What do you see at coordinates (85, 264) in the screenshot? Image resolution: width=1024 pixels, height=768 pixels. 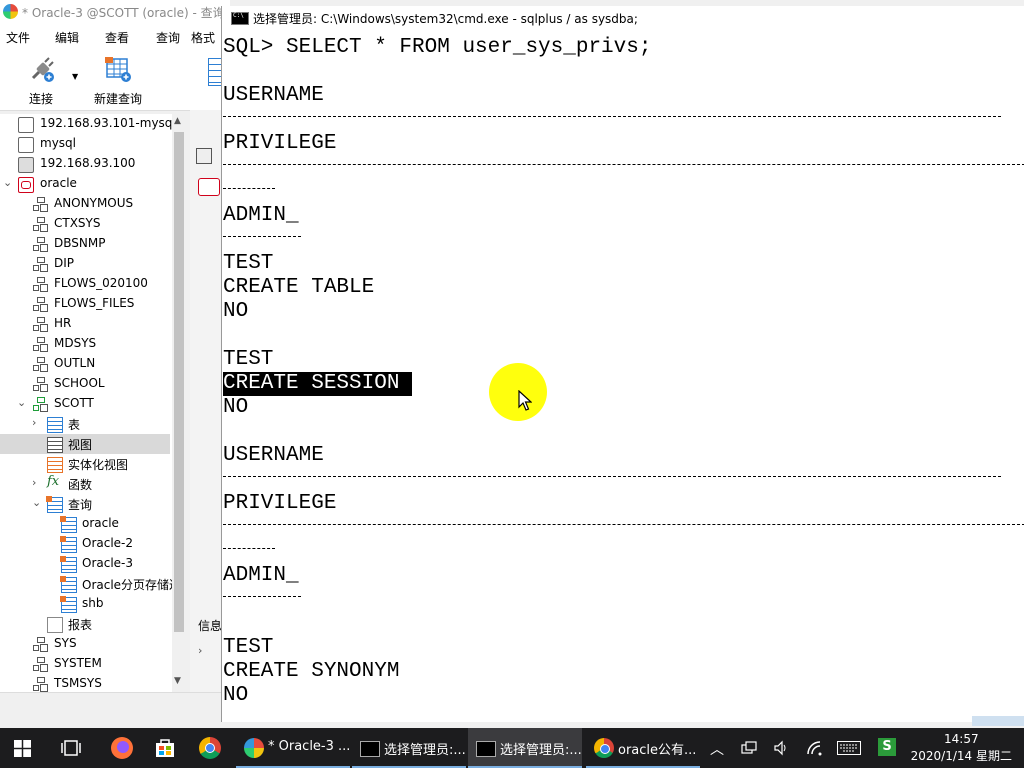 I see `tree-item-schema: DIP` at bounding box center [85, 264].